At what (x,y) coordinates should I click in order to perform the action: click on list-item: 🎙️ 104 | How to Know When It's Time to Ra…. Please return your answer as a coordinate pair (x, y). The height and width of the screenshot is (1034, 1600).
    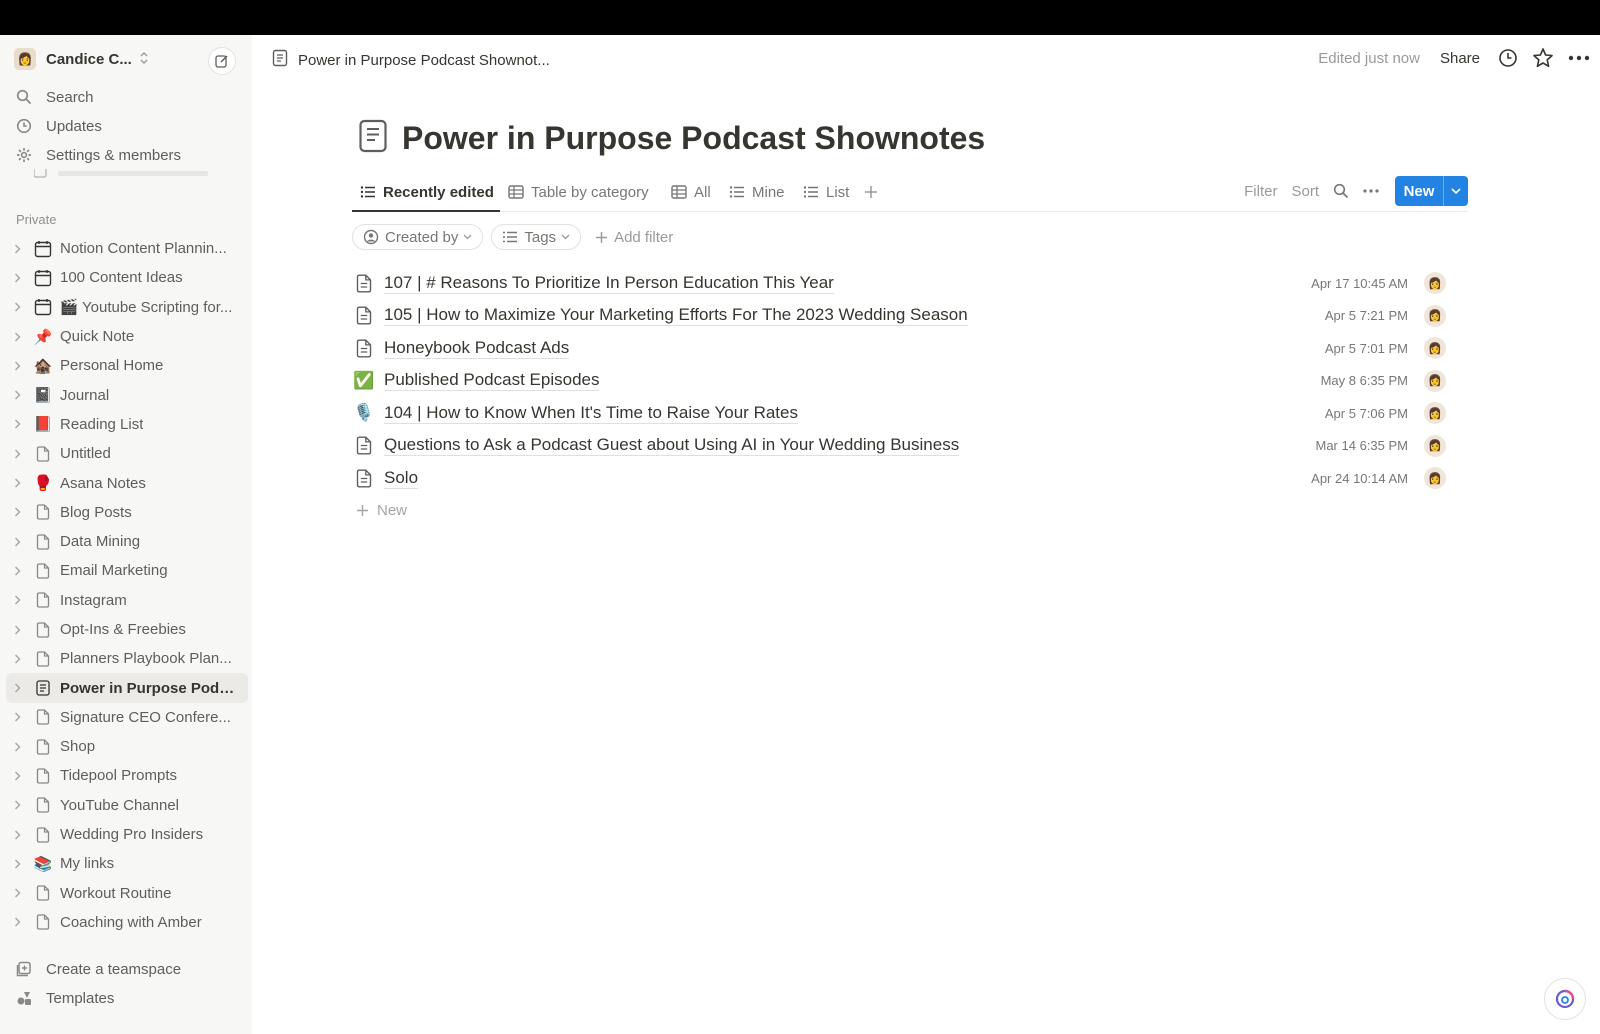
    Looking at the image, I should click on (905, 413).